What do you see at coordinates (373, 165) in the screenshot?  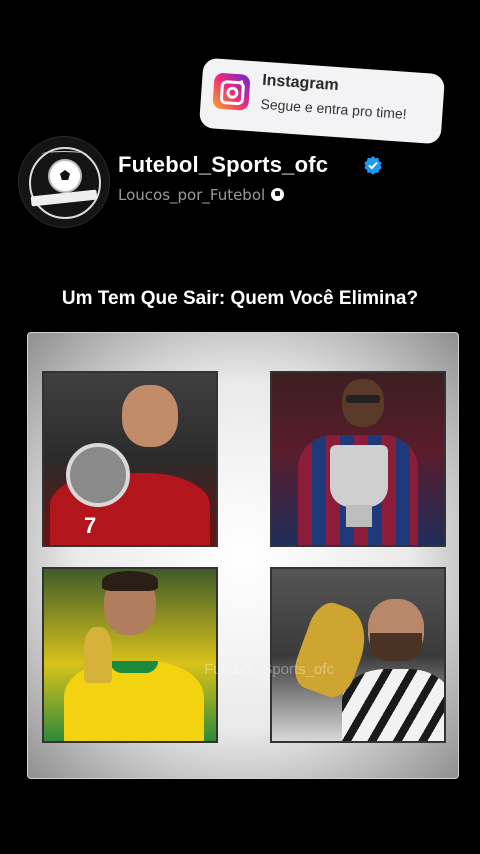 I see `verified-badge-icon` at bounding box center [373, 165].